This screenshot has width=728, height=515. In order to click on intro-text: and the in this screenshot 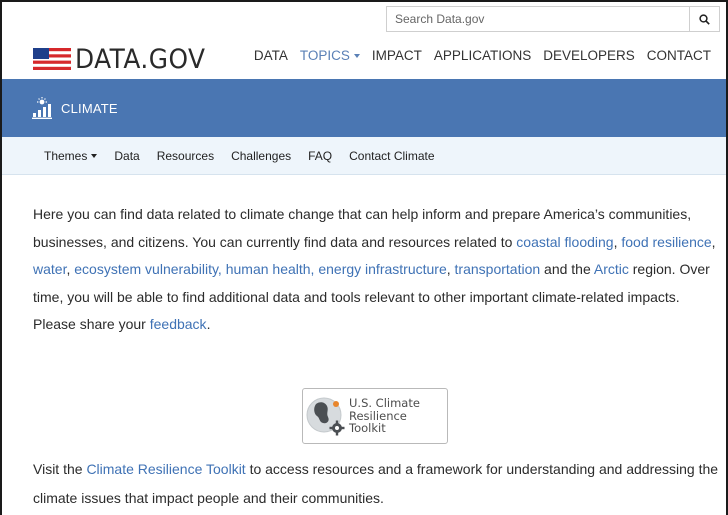, I will do `click(567, 269)`.